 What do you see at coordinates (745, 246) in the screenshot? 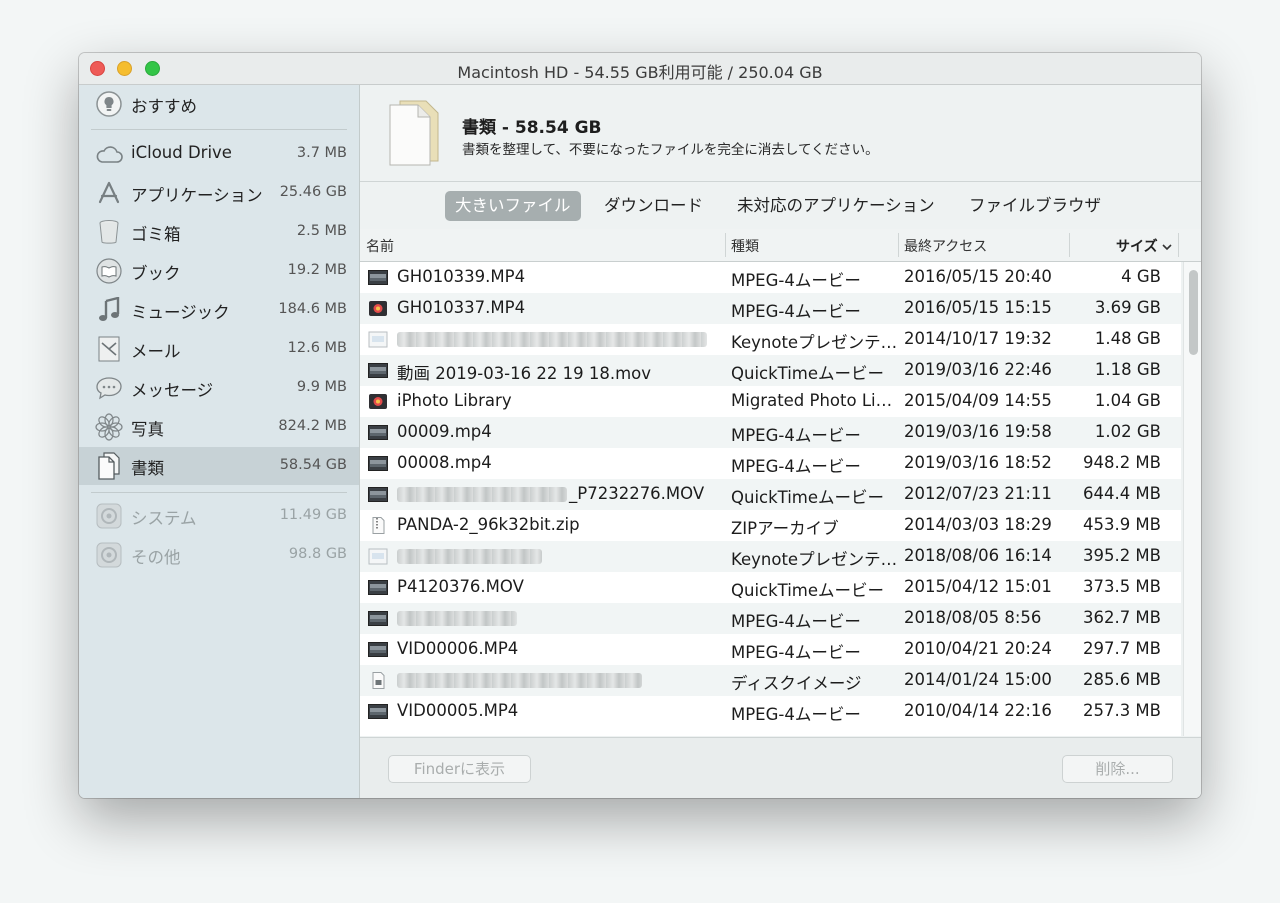
I see `column-header-kind: 種類` at bounding box center [745, 246].